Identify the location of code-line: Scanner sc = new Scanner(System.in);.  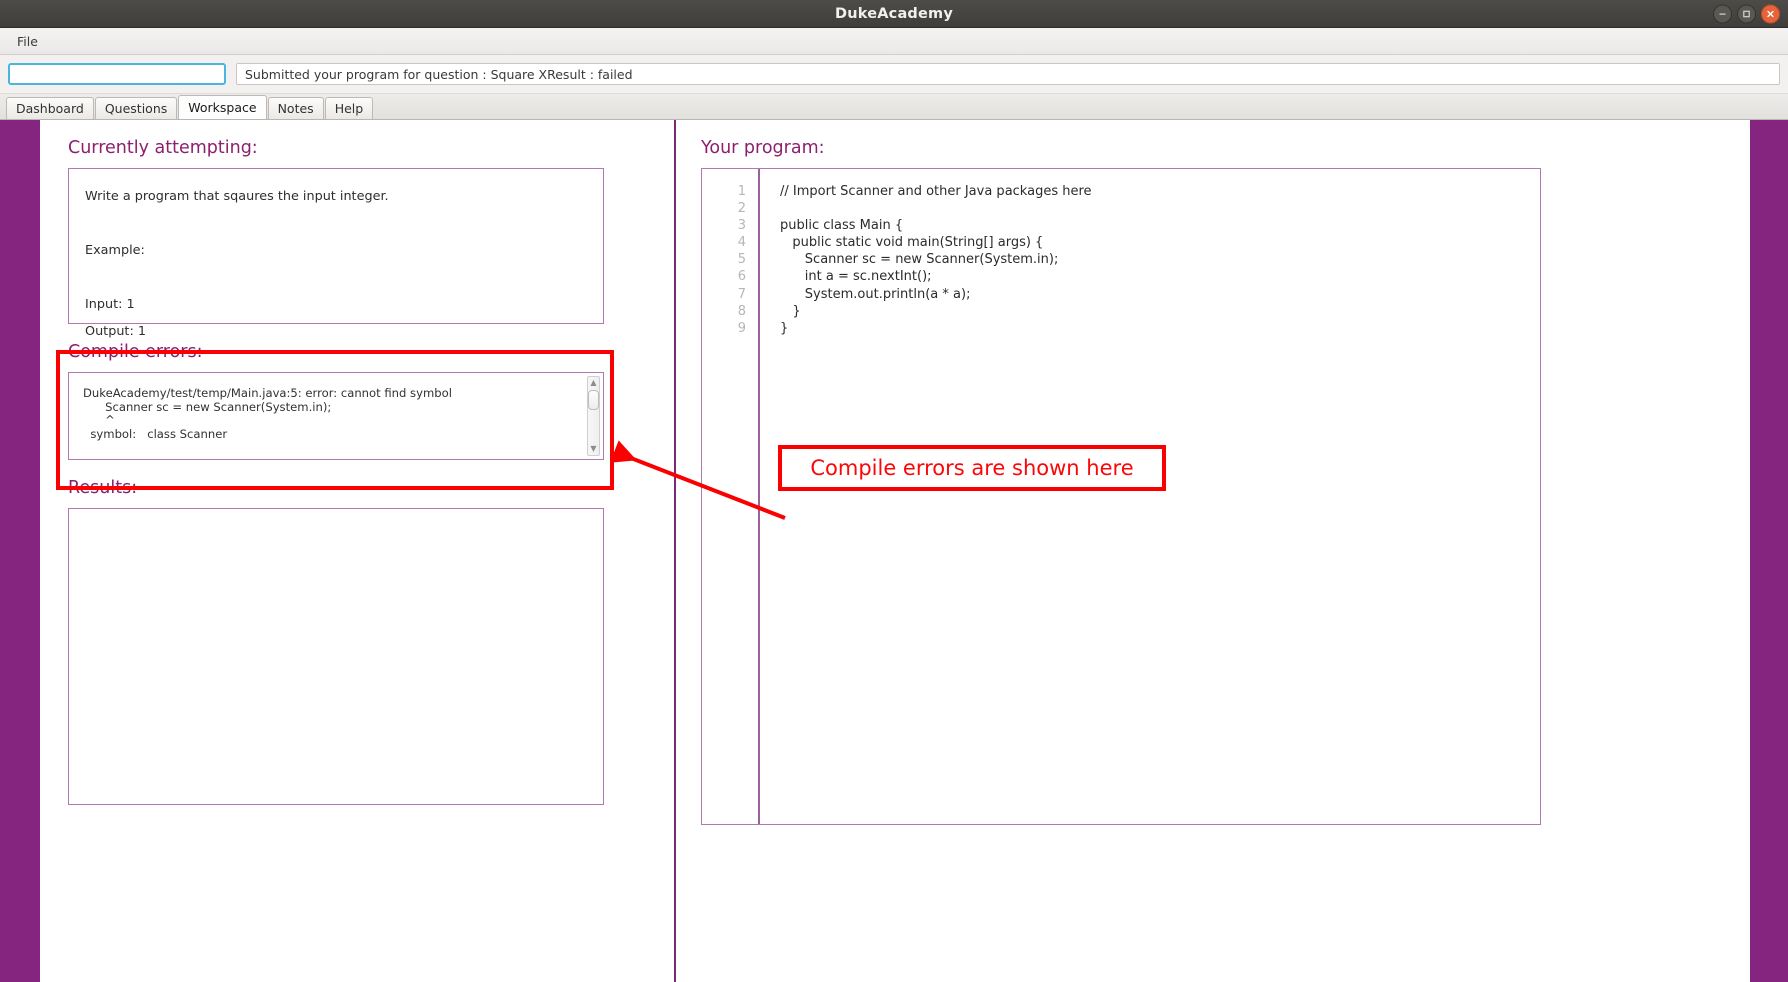
(919, 260).